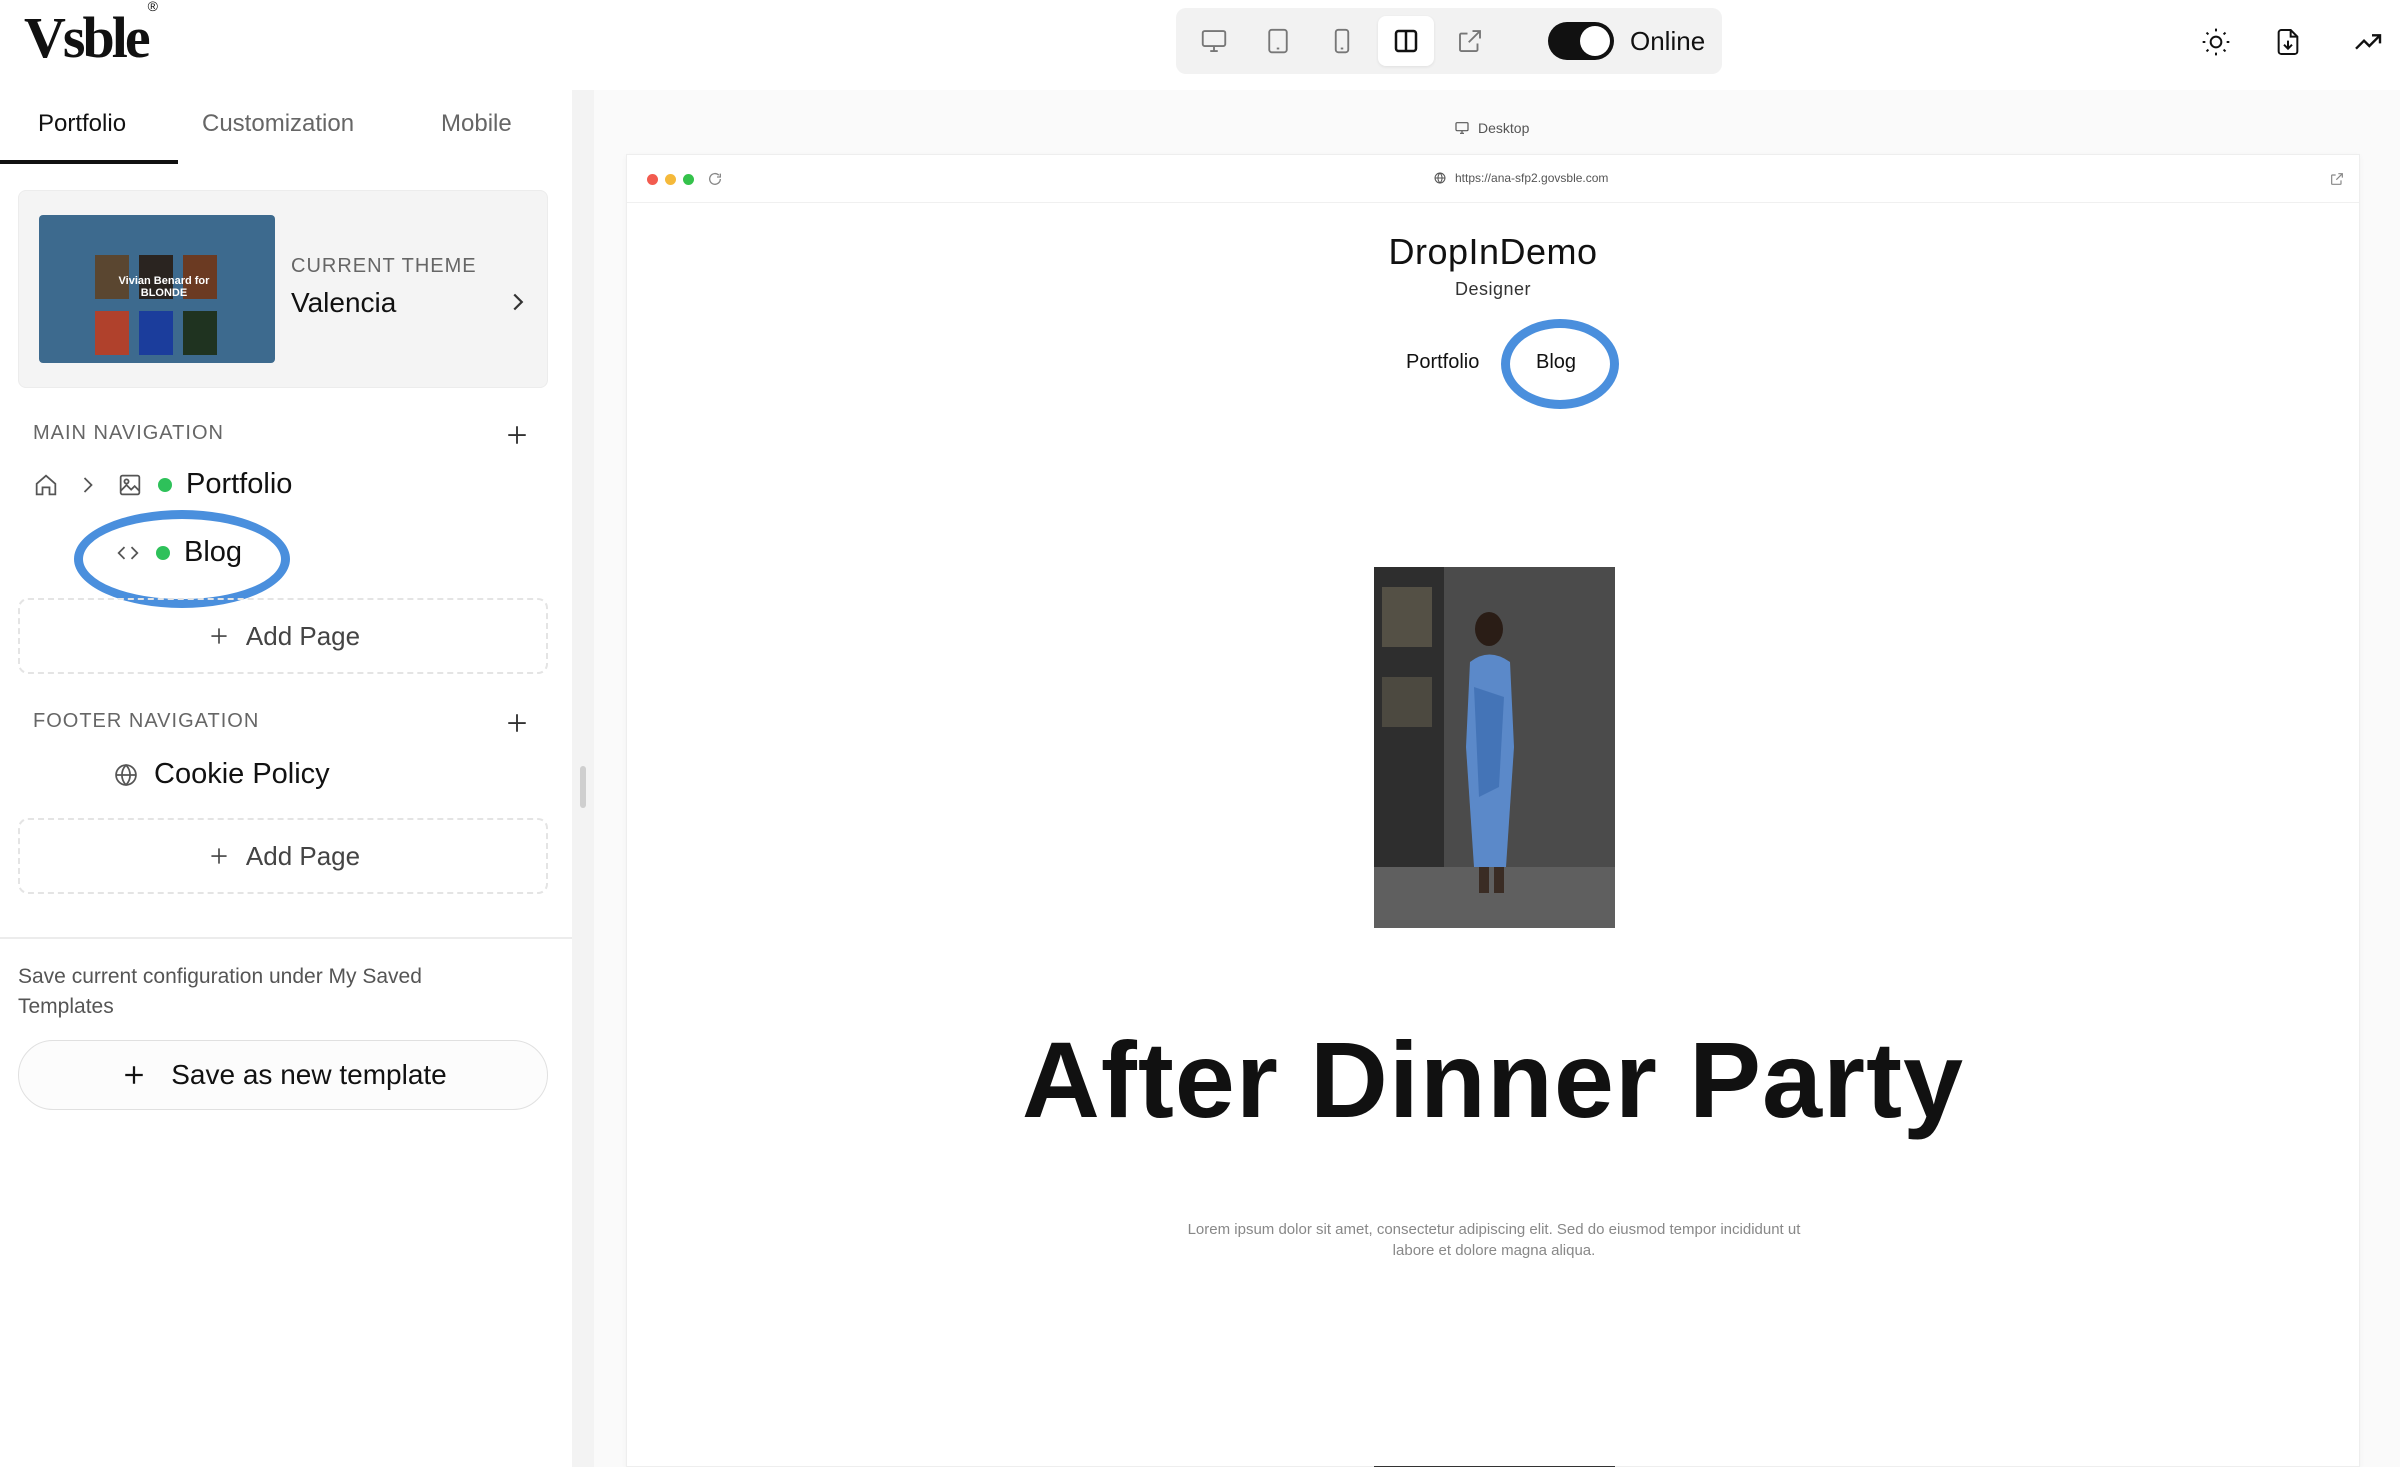 This screenshot has height=1467, width=2400. I want to click on url-display: https://ana-sfp2.govsble.com, so click(1520, 178).